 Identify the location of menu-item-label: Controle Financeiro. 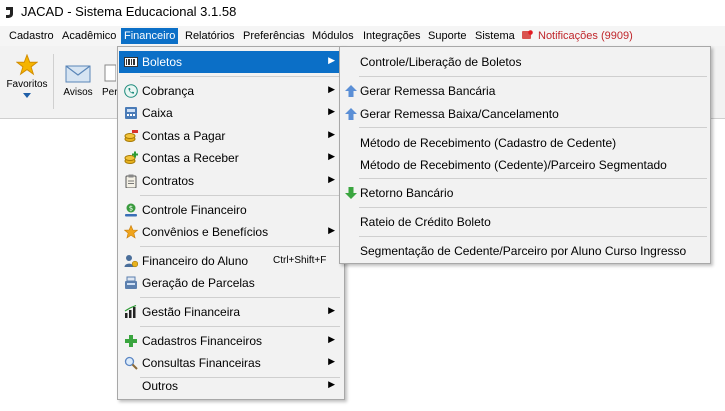
(194, 210).